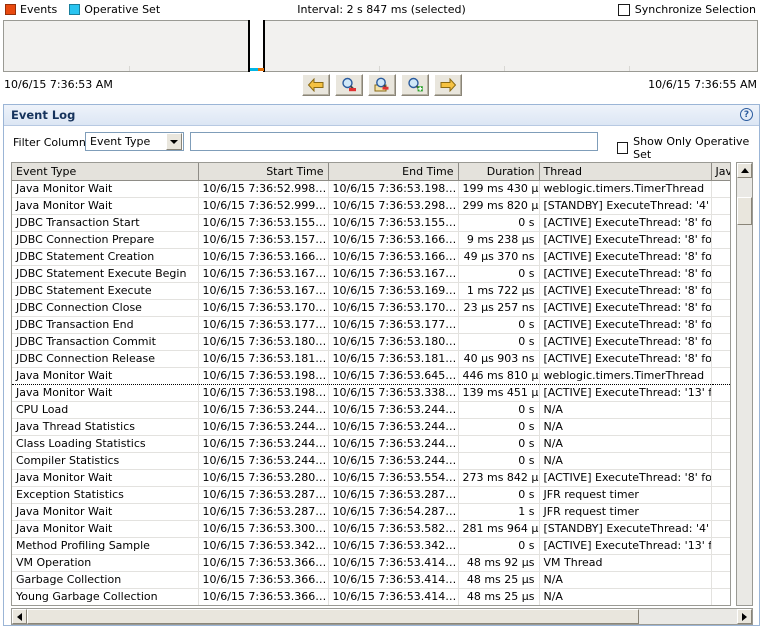  I want to click on vertical-scrollbar, so click(744, 384).